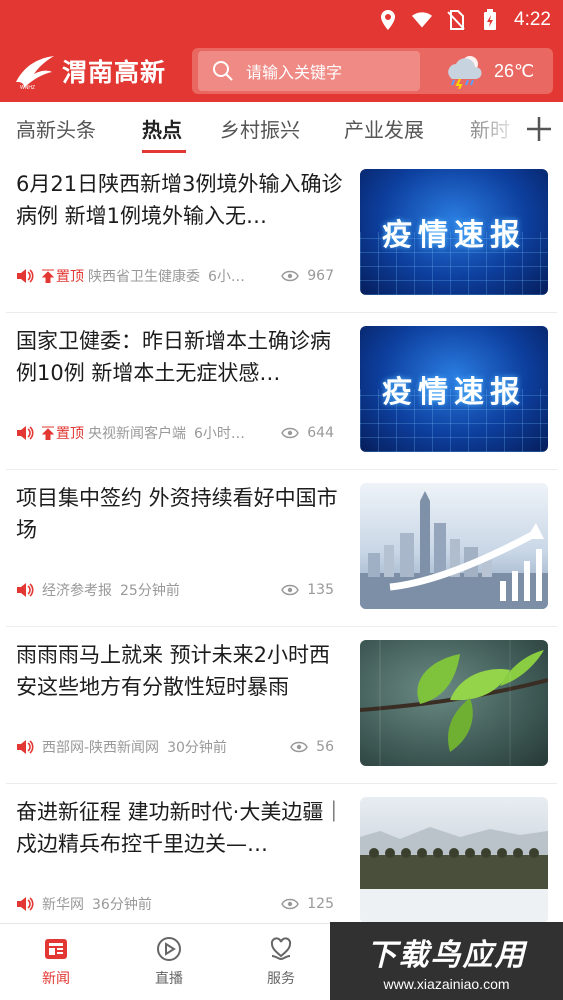  What do you see at coordinates (223, 71) in the screenshot?
I see `search-icon` at bounding box center [223, 71].